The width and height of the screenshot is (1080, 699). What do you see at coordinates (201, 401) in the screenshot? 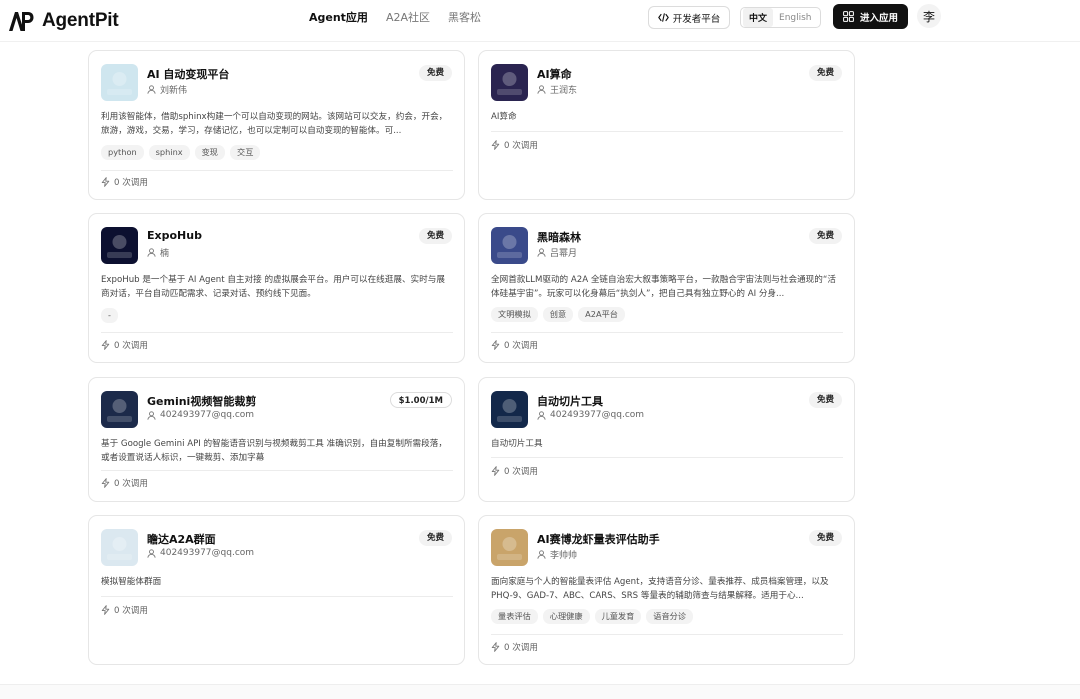
I see `agent-title: Gemini视频智能裁剪` at bounding box center [201, 401].